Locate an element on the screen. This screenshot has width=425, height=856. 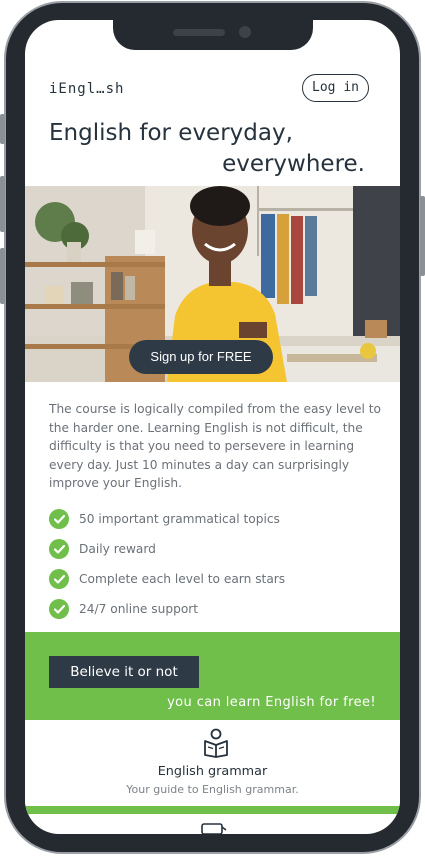
feature-label: Complete each level to earn stars is located at coordinates (182, 579).